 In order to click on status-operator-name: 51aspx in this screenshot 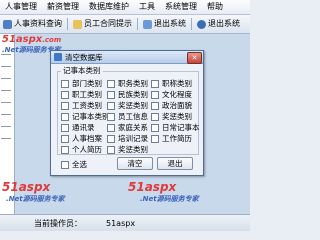, I will do `click(121, 223)`.